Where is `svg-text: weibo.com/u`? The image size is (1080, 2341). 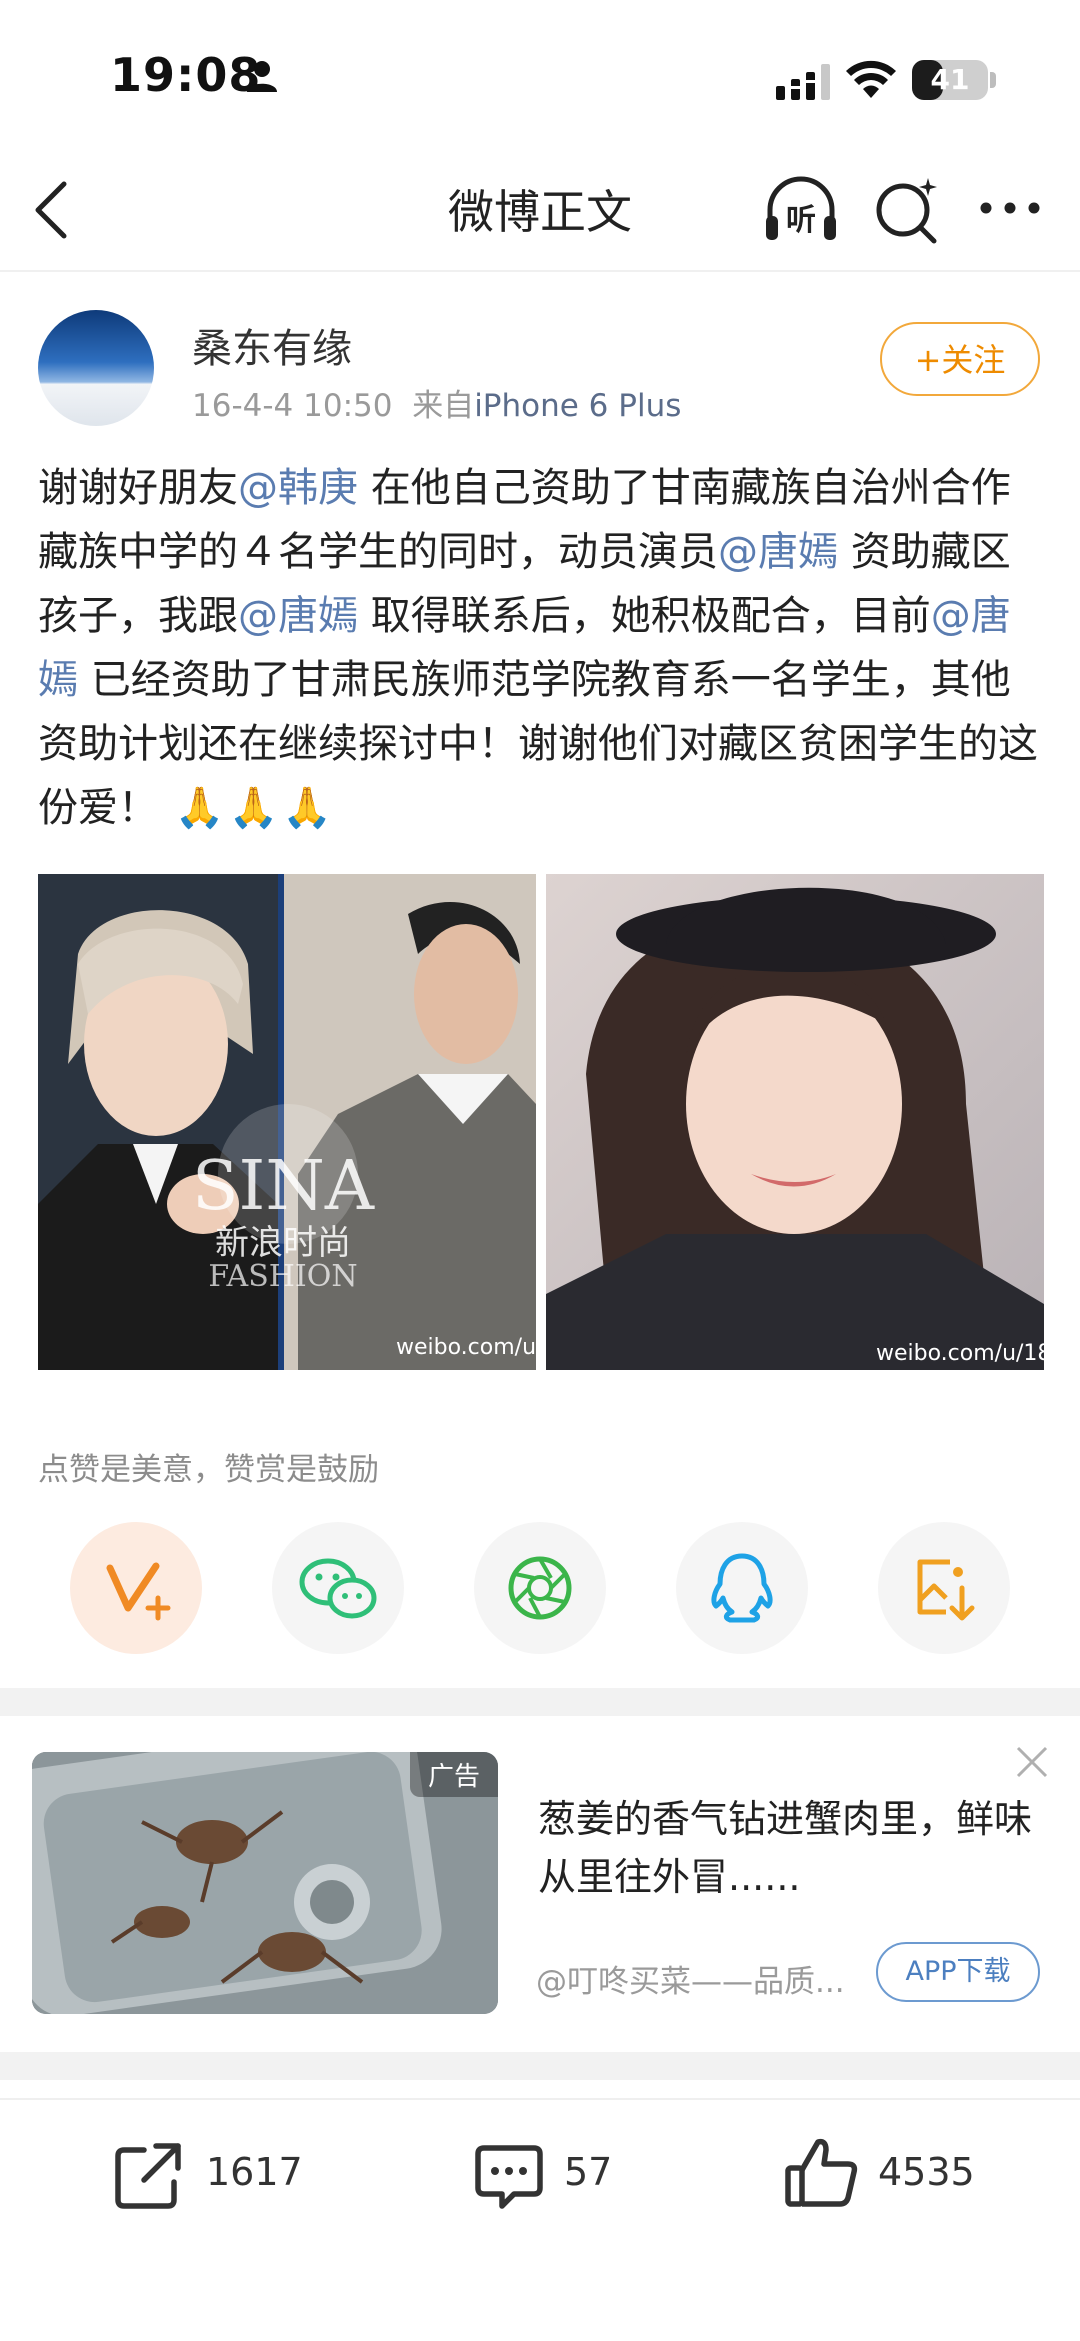 svg-text: weibo.com/u is located at coordinates (466, 1347).